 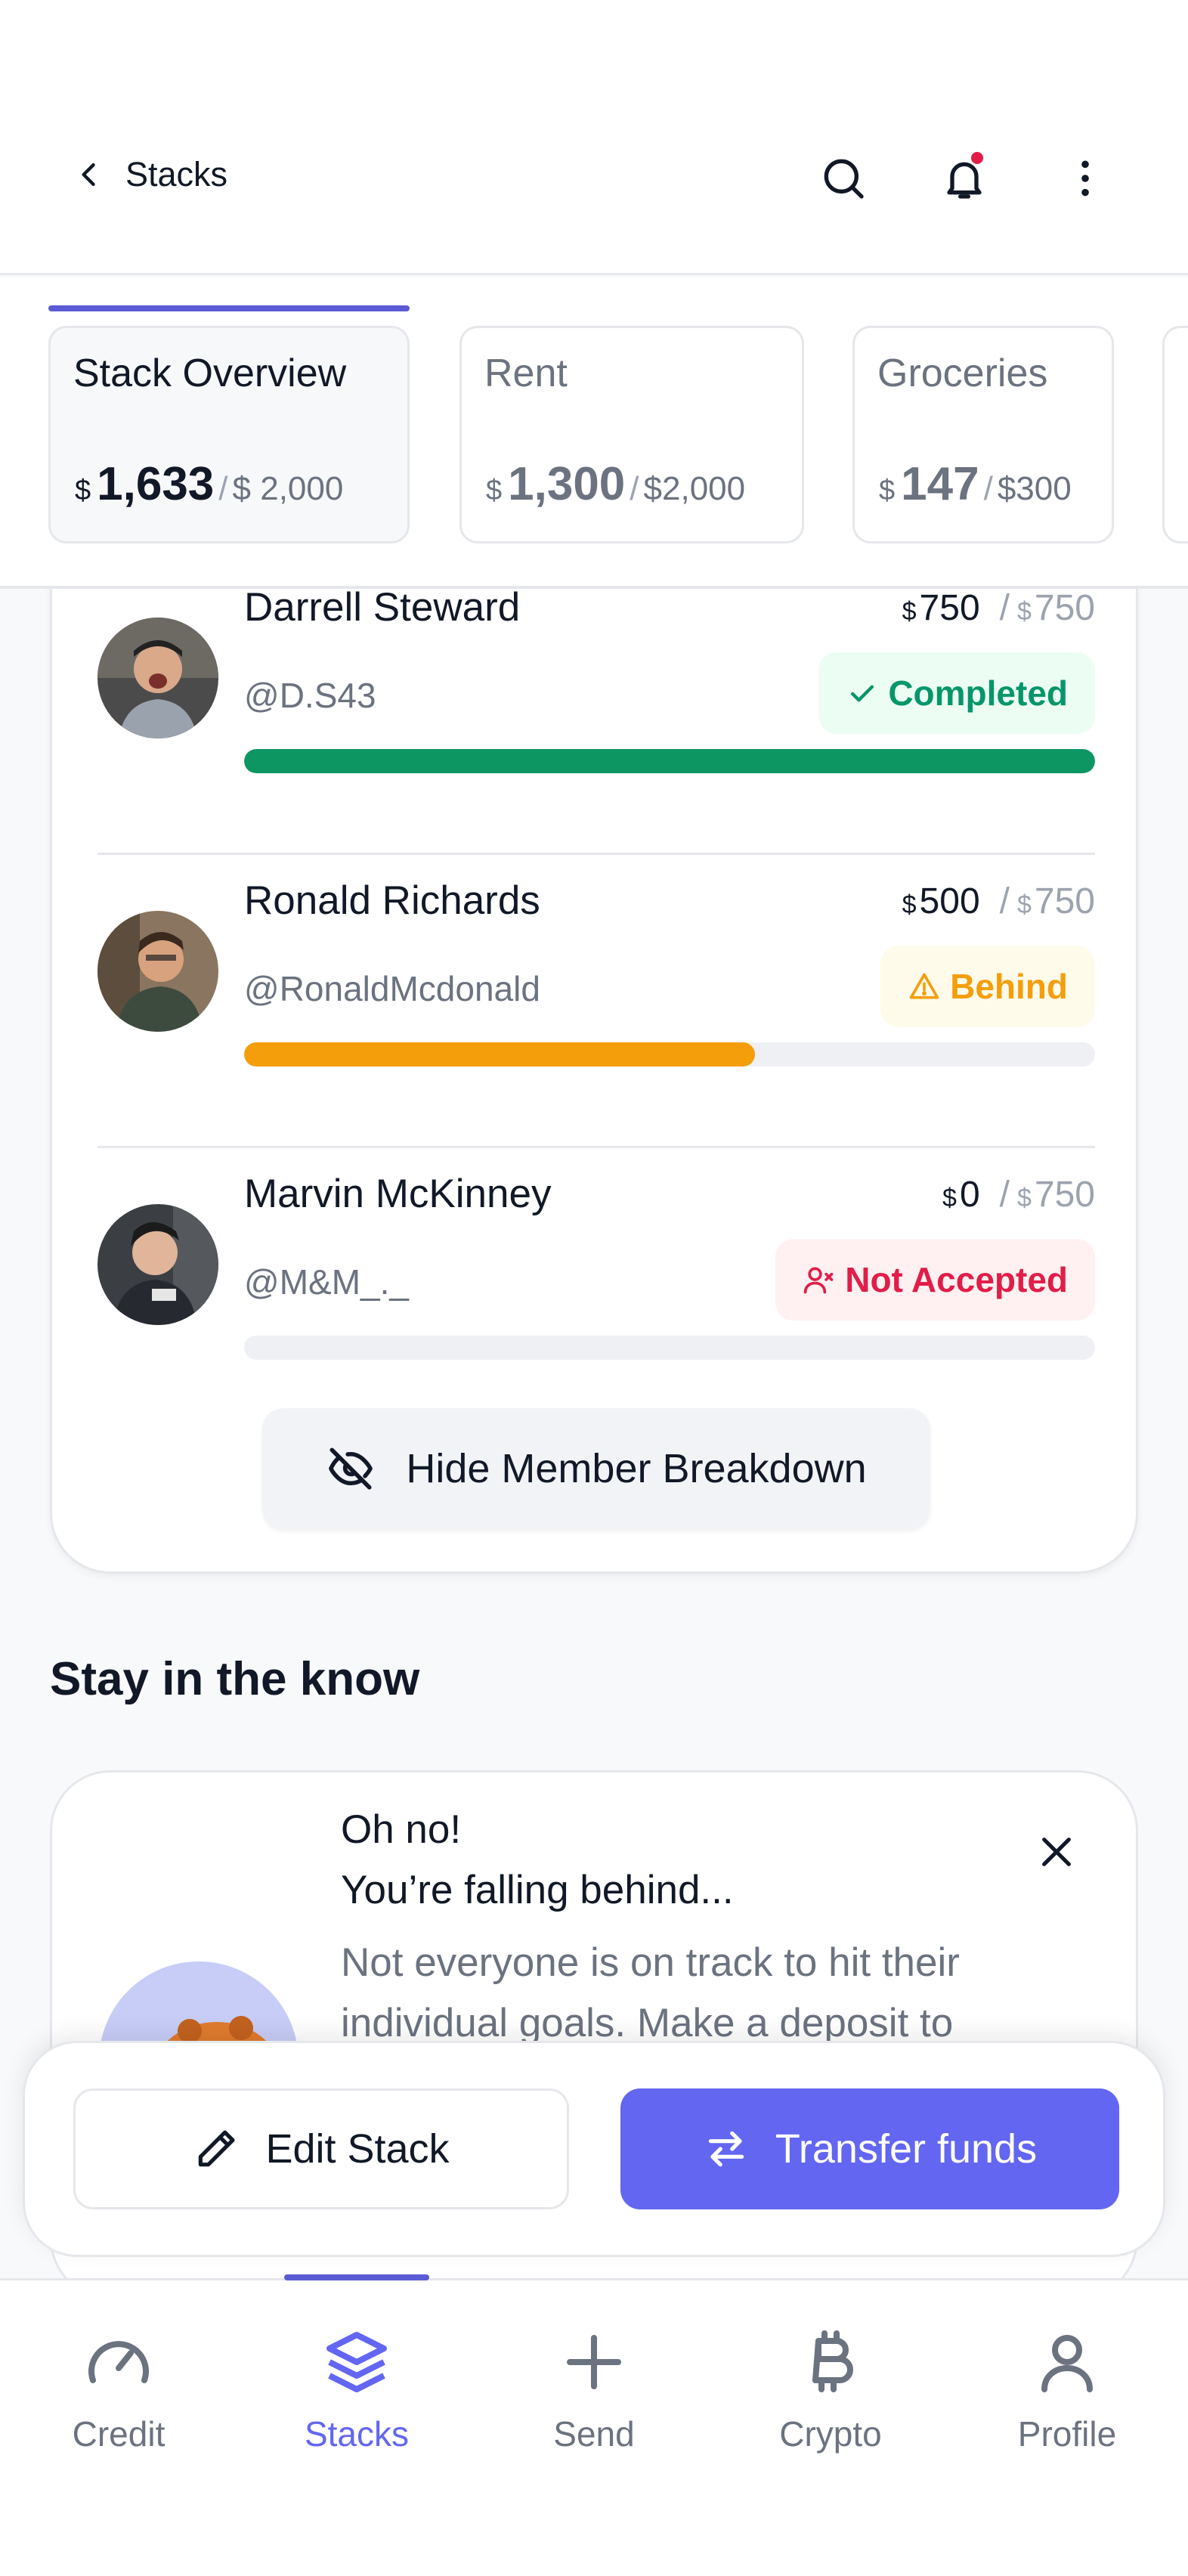 I want to click on member-amount: $750/$750, so click(x=999, y=608).